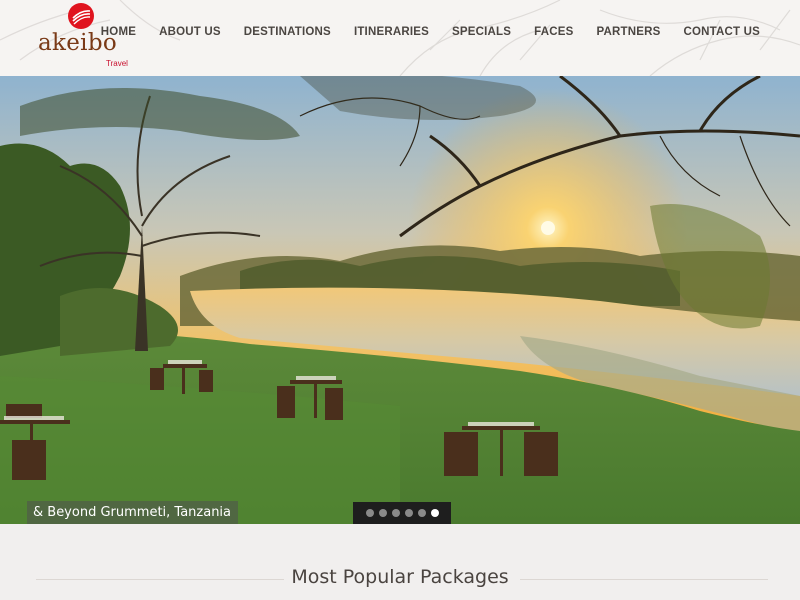  I want to click on nav-item-contact-us: CONTACT US, so click(721, 32).